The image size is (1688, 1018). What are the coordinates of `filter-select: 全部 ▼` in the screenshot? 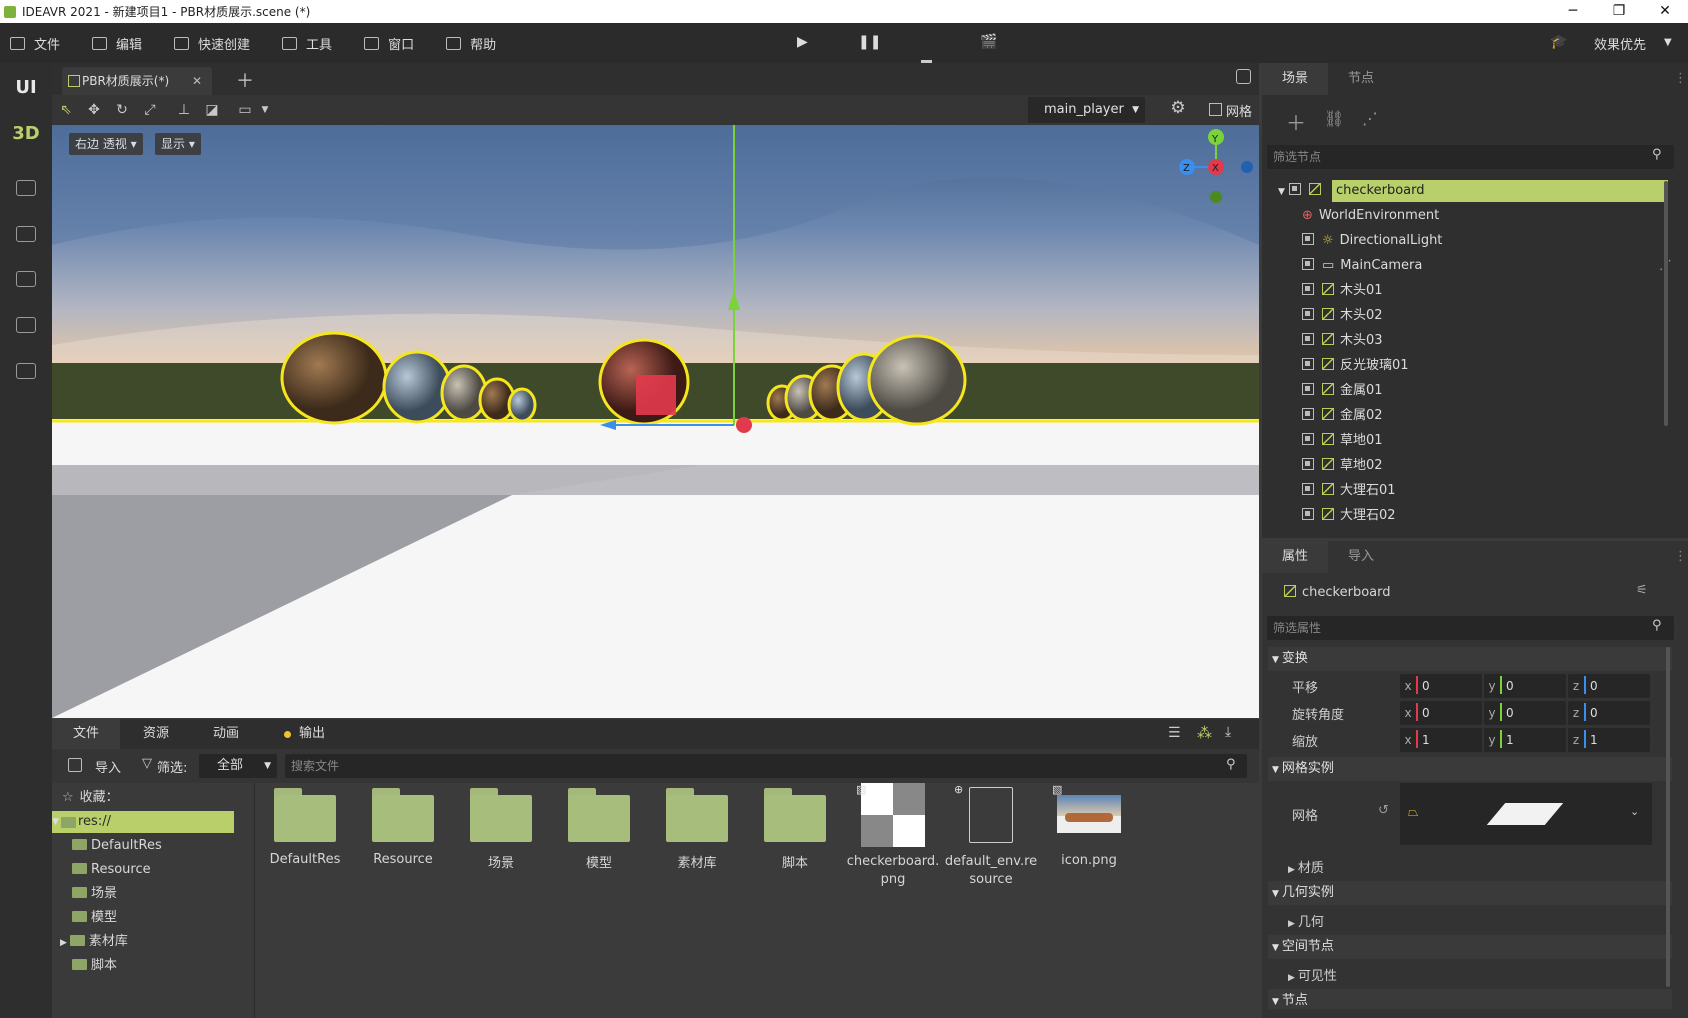 It's located at (238, 766).